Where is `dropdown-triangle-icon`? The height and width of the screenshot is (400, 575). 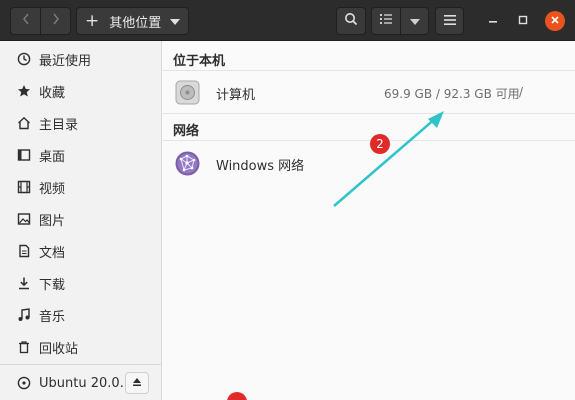 dropdown-triangle-icon is located at coordinates (175, 22).